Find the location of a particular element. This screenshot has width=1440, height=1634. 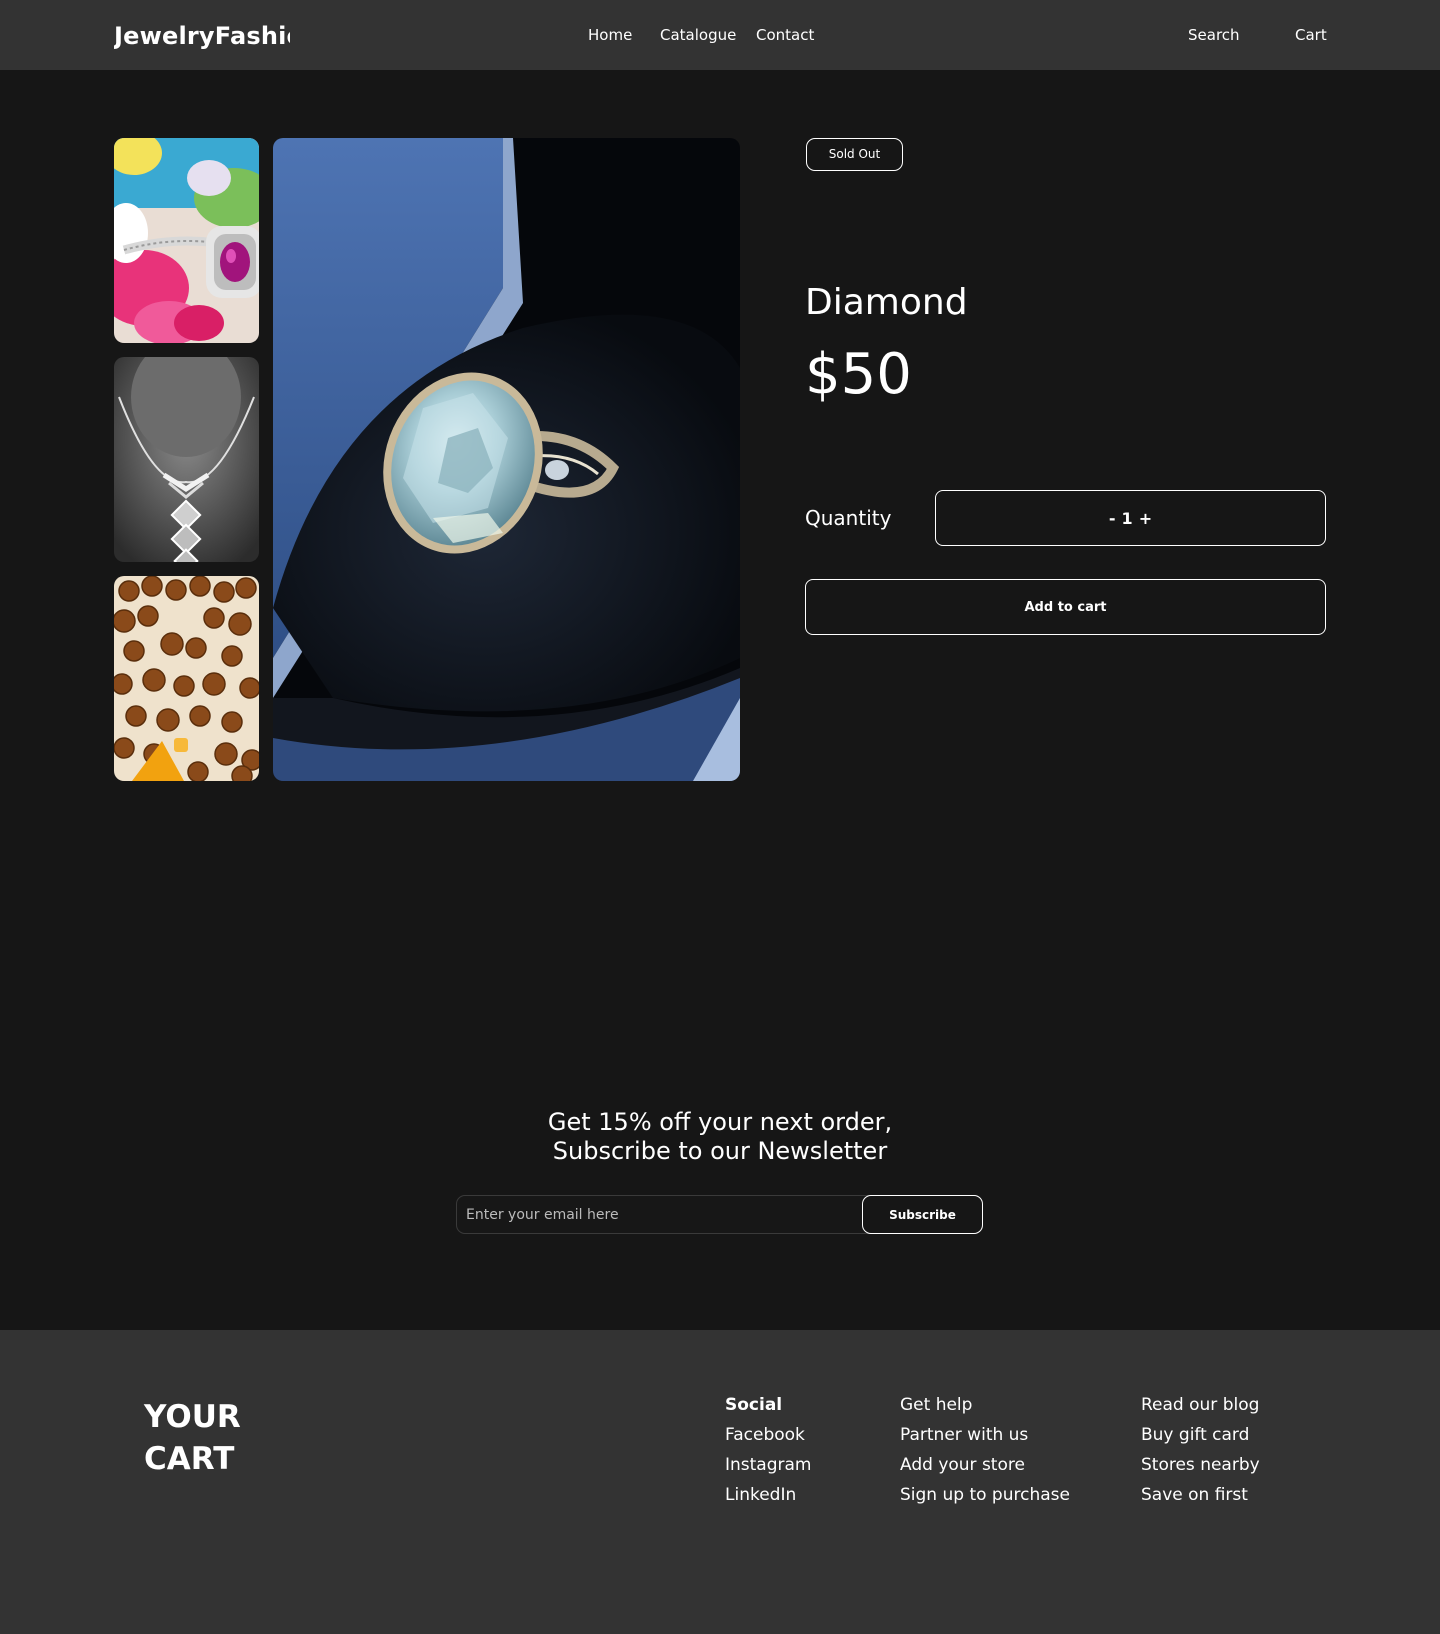

site-logo: JewelryFashion is located at coordinates (202, 36).